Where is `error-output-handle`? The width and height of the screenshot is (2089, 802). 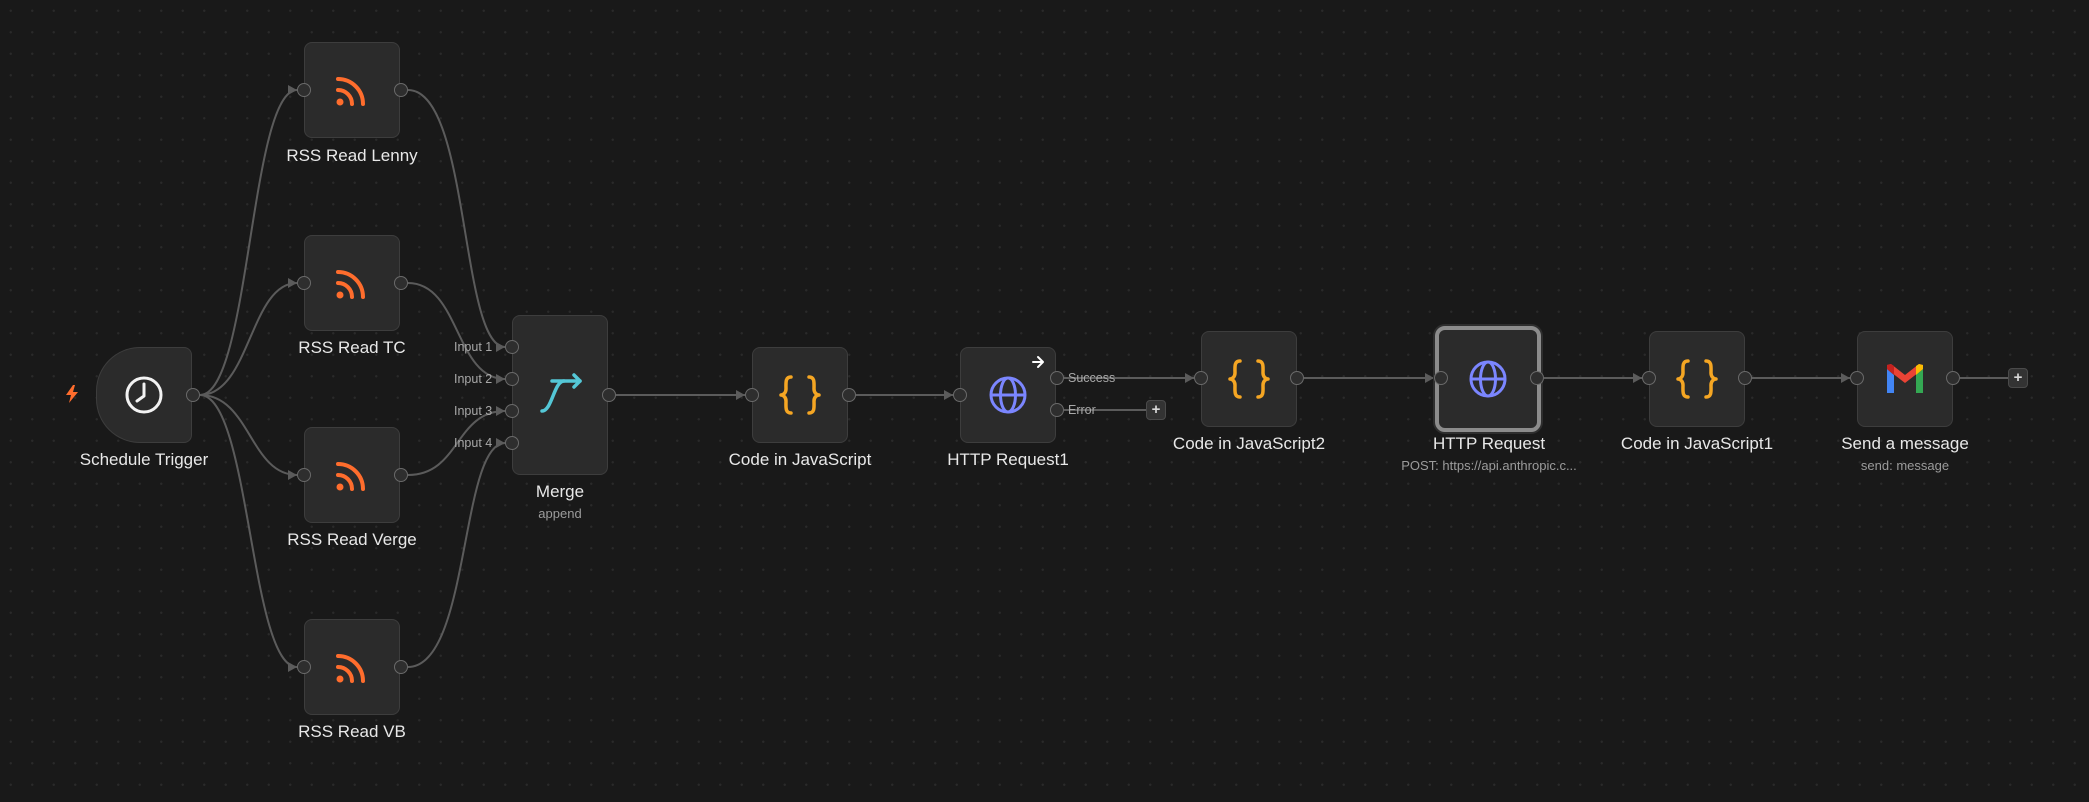
error-output-handle is located at coordinates (1057, 410).